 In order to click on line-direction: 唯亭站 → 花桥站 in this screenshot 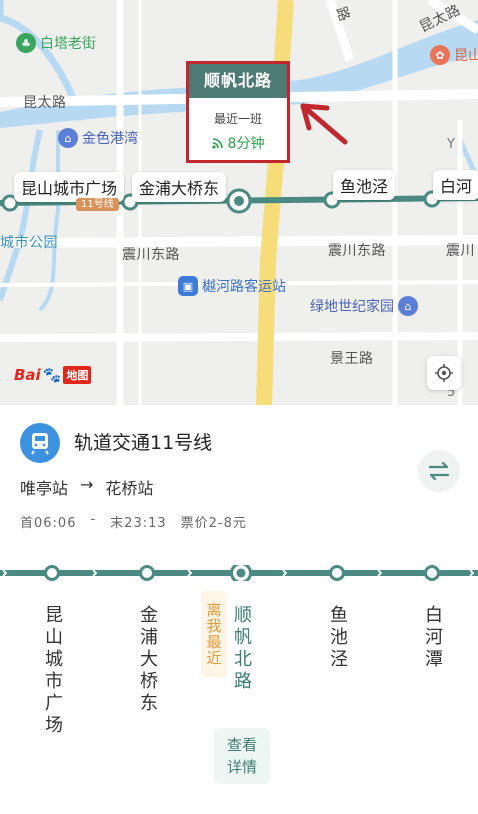, I will do `click(86, 487)`.